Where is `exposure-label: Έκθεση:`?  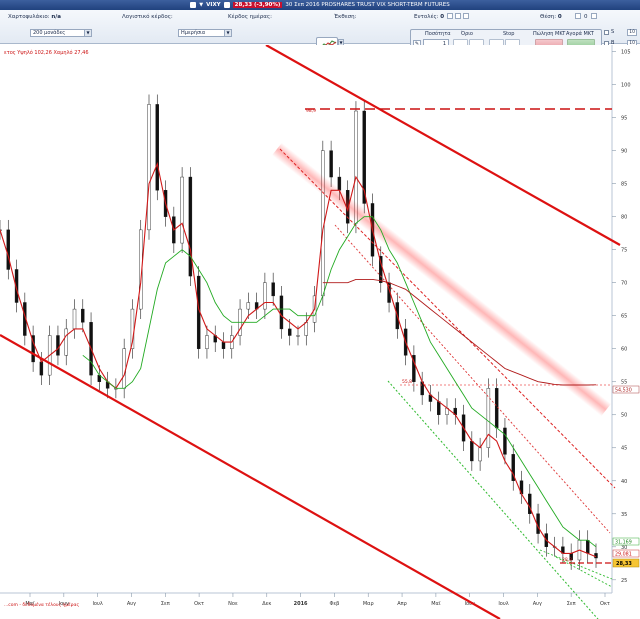 exposure-label: Έκθεση: is located at coordinates (345, 17).